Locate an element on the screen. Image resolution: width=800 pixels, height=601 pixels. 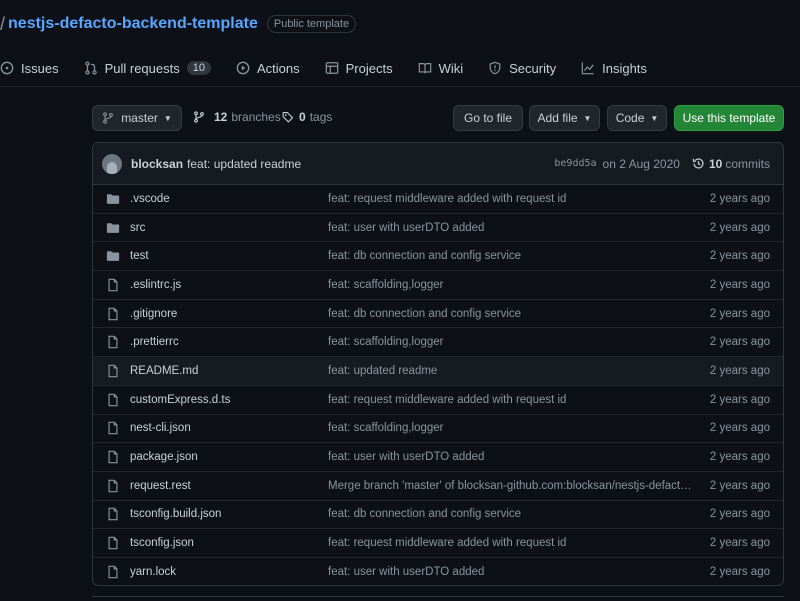
tab-actions: Actions is located at coordinates (268, 68).